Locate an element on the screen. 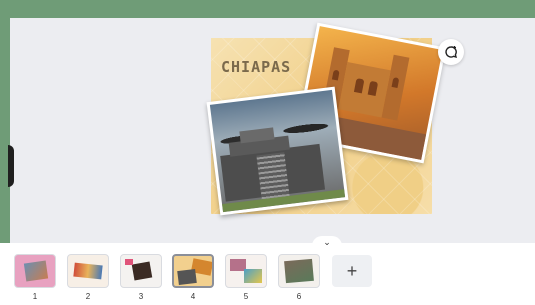 This screenshot has width=535, height=305. page-number-5: 5 is located at coordinates (246, 296).